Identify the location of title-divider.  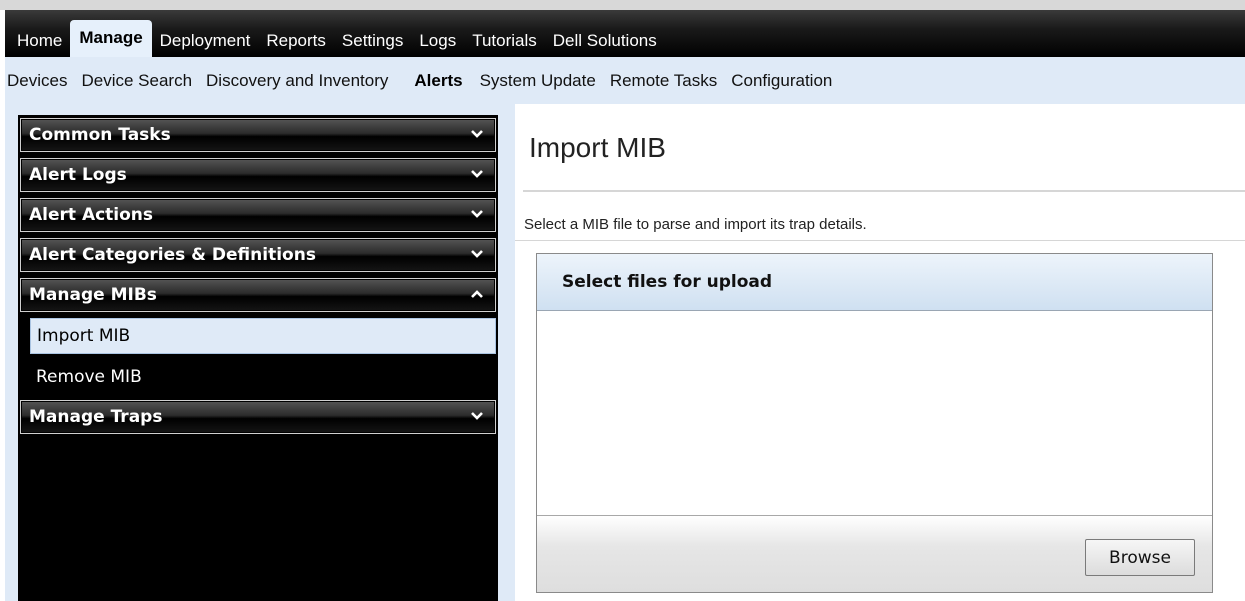
(884, 191).